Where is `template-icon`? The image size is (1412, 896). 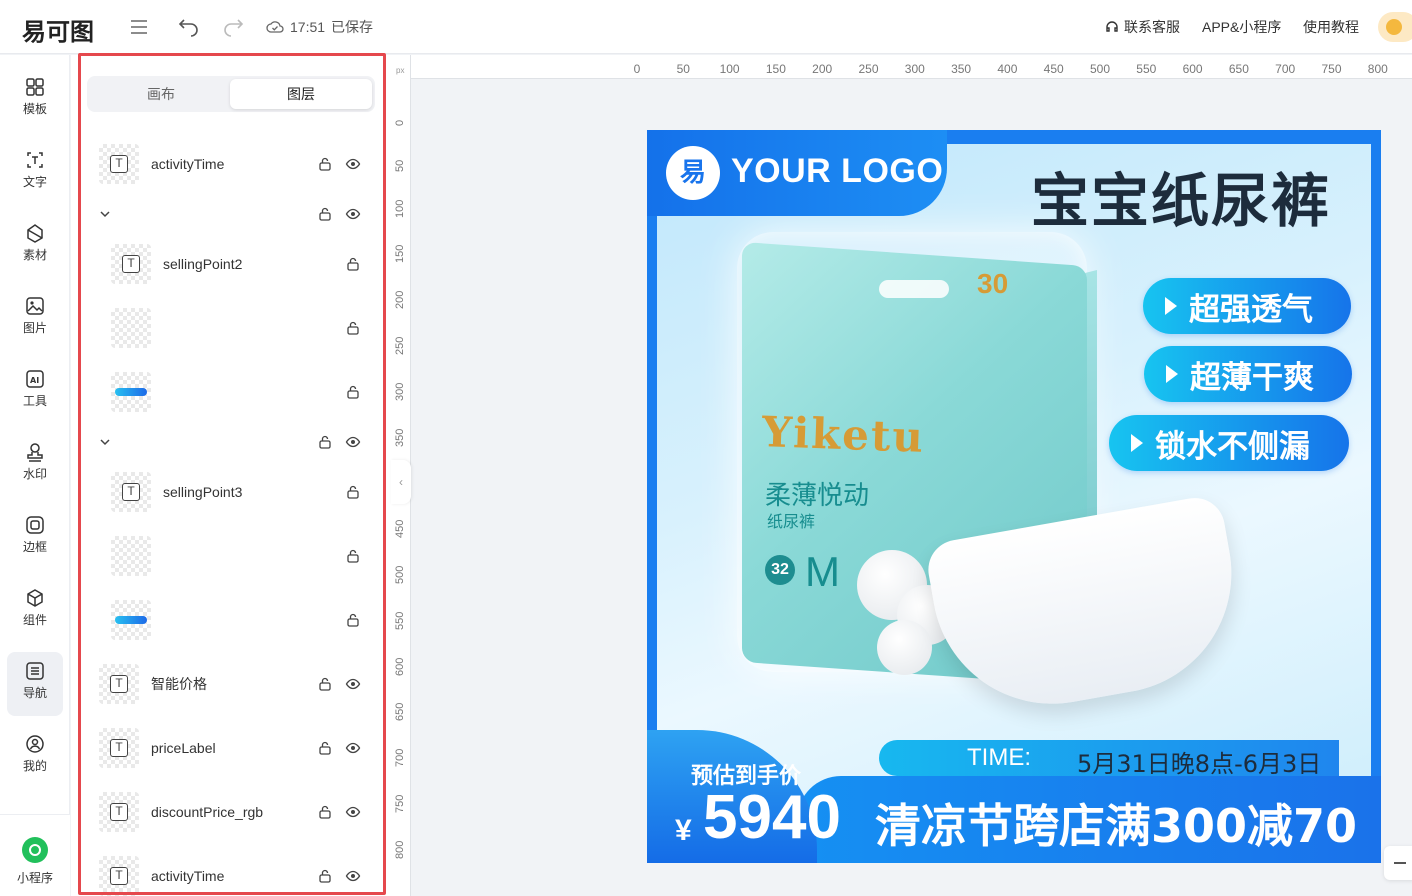
template-icon is located at coordinates (35, 87).